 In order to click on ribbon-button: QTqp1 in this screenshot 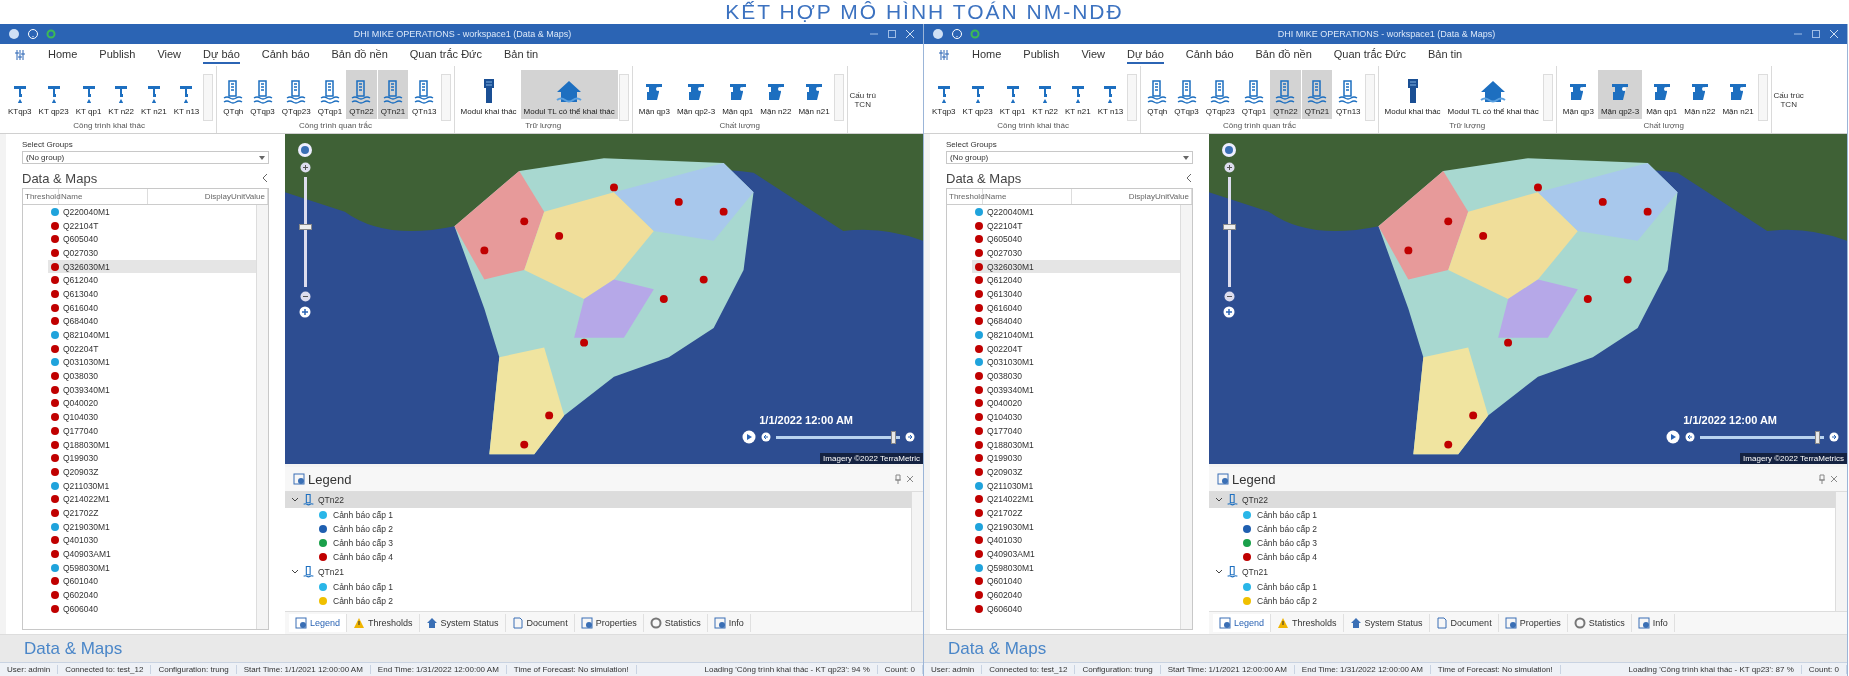, I will do `click(330, 94)`.